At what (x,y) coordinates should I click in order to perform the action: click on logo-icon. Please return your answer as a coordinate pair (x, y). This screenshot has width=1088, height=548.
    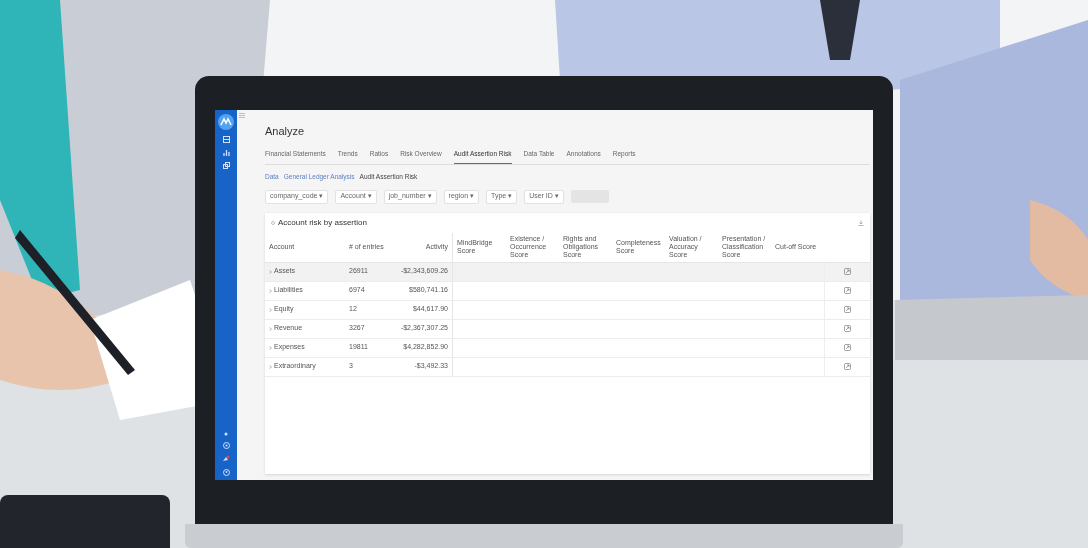
    Looking at the image, I should click on (226, 122).